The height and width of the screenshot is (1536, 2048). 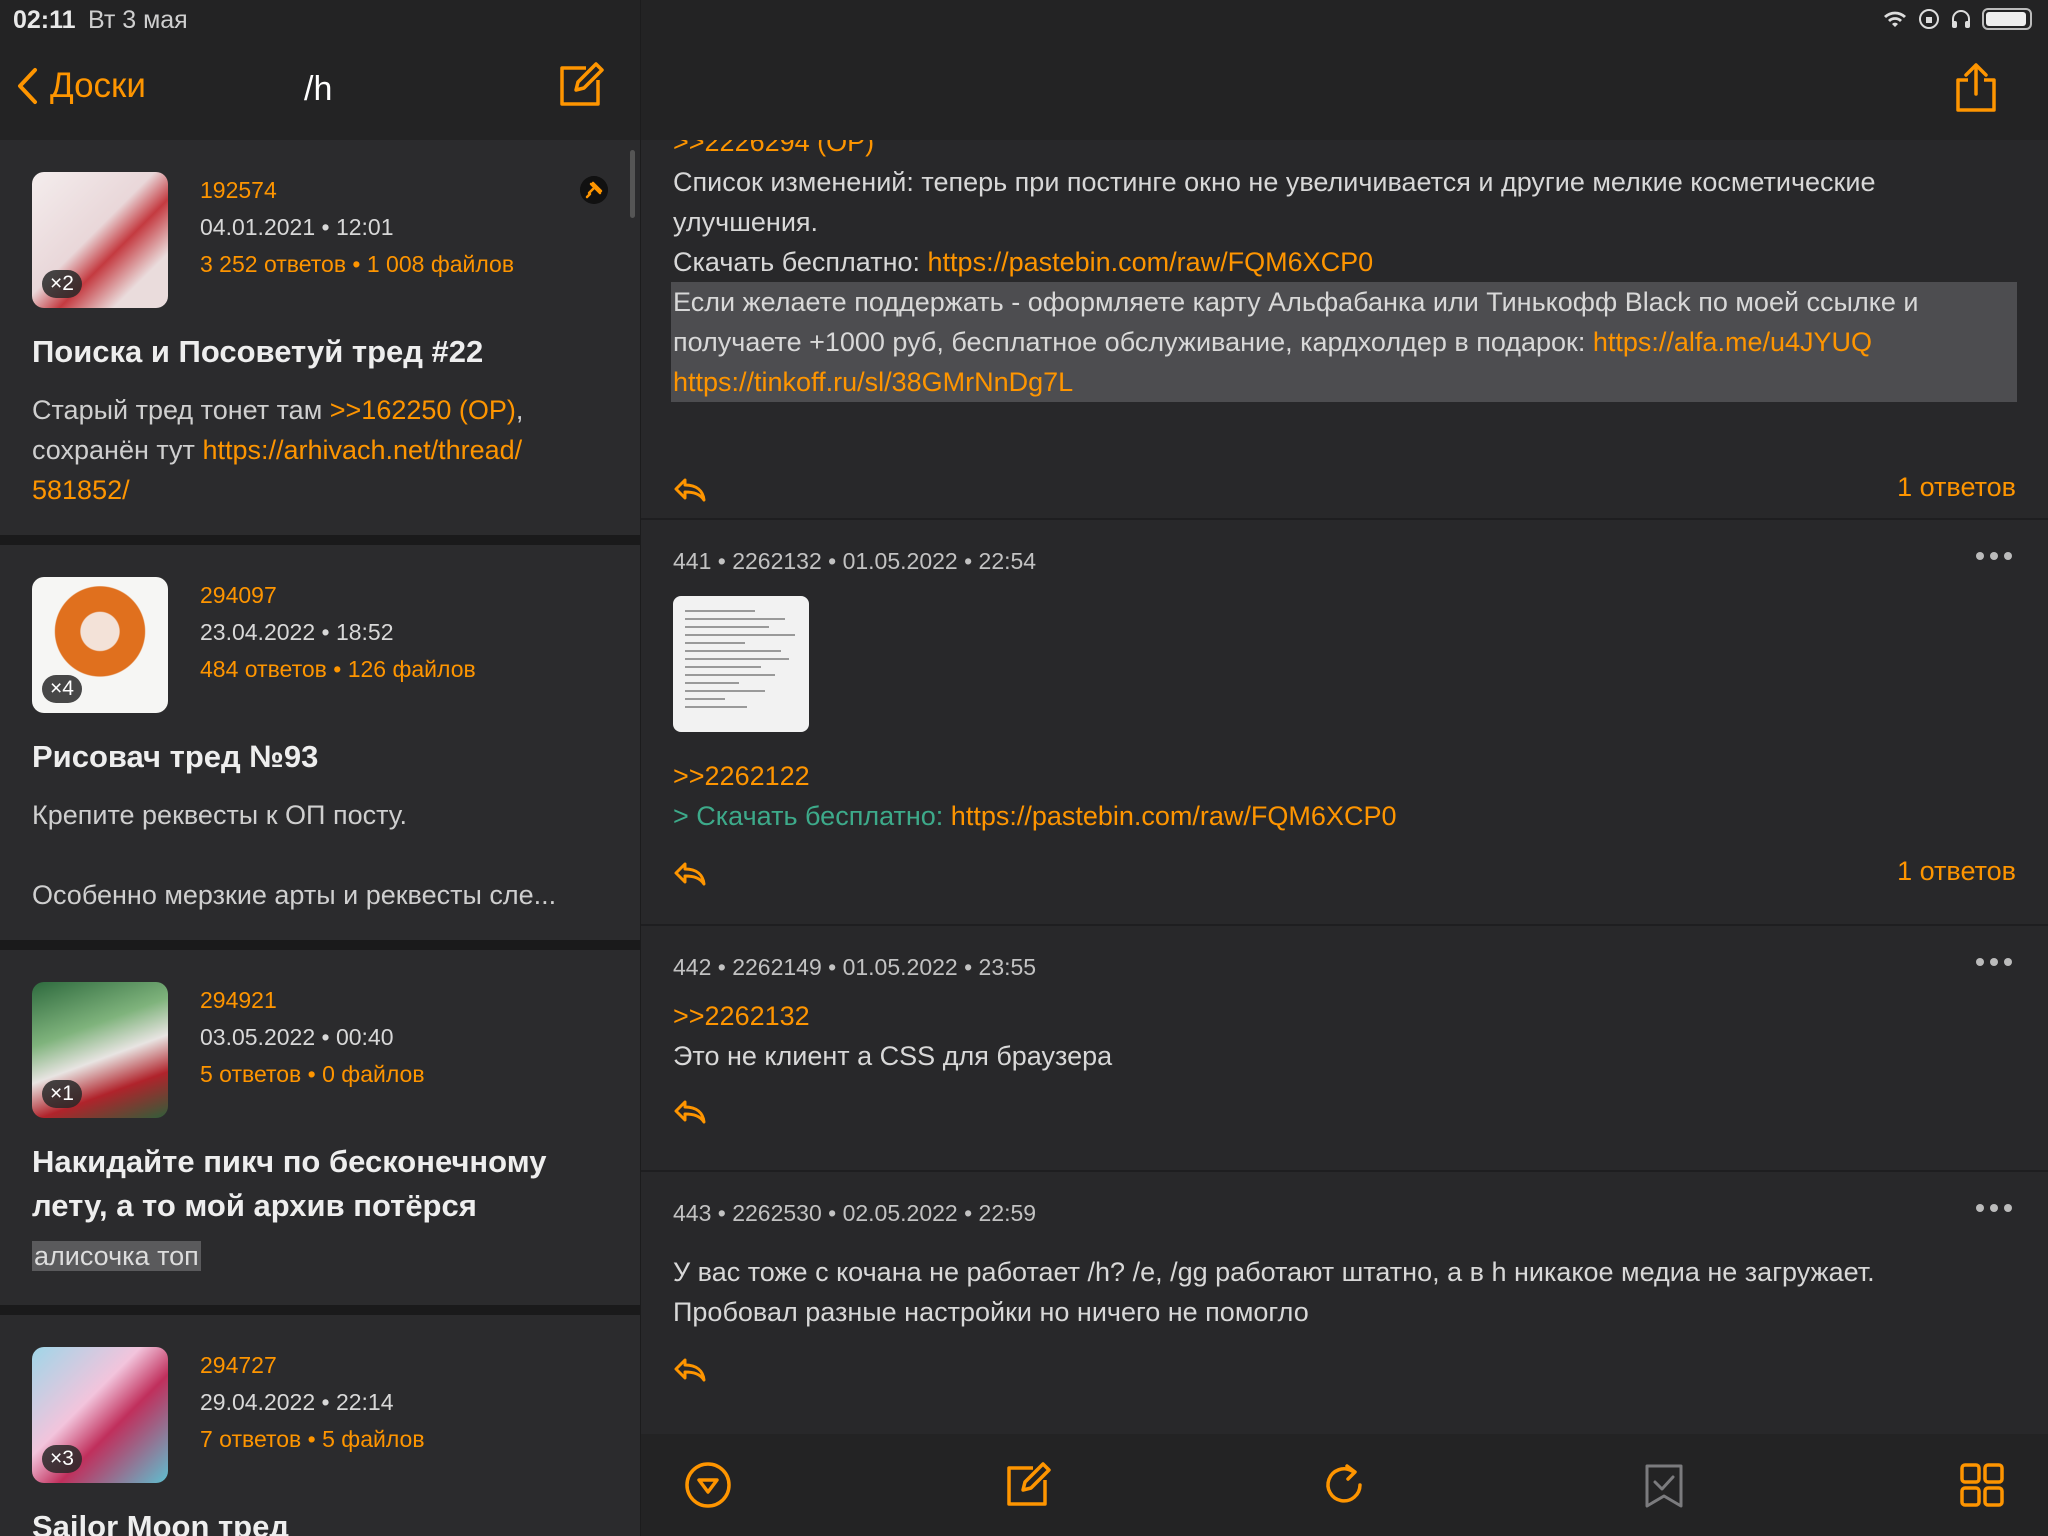 I want to click on thread-thumbnail: ×4, so click(x=100, y=645).